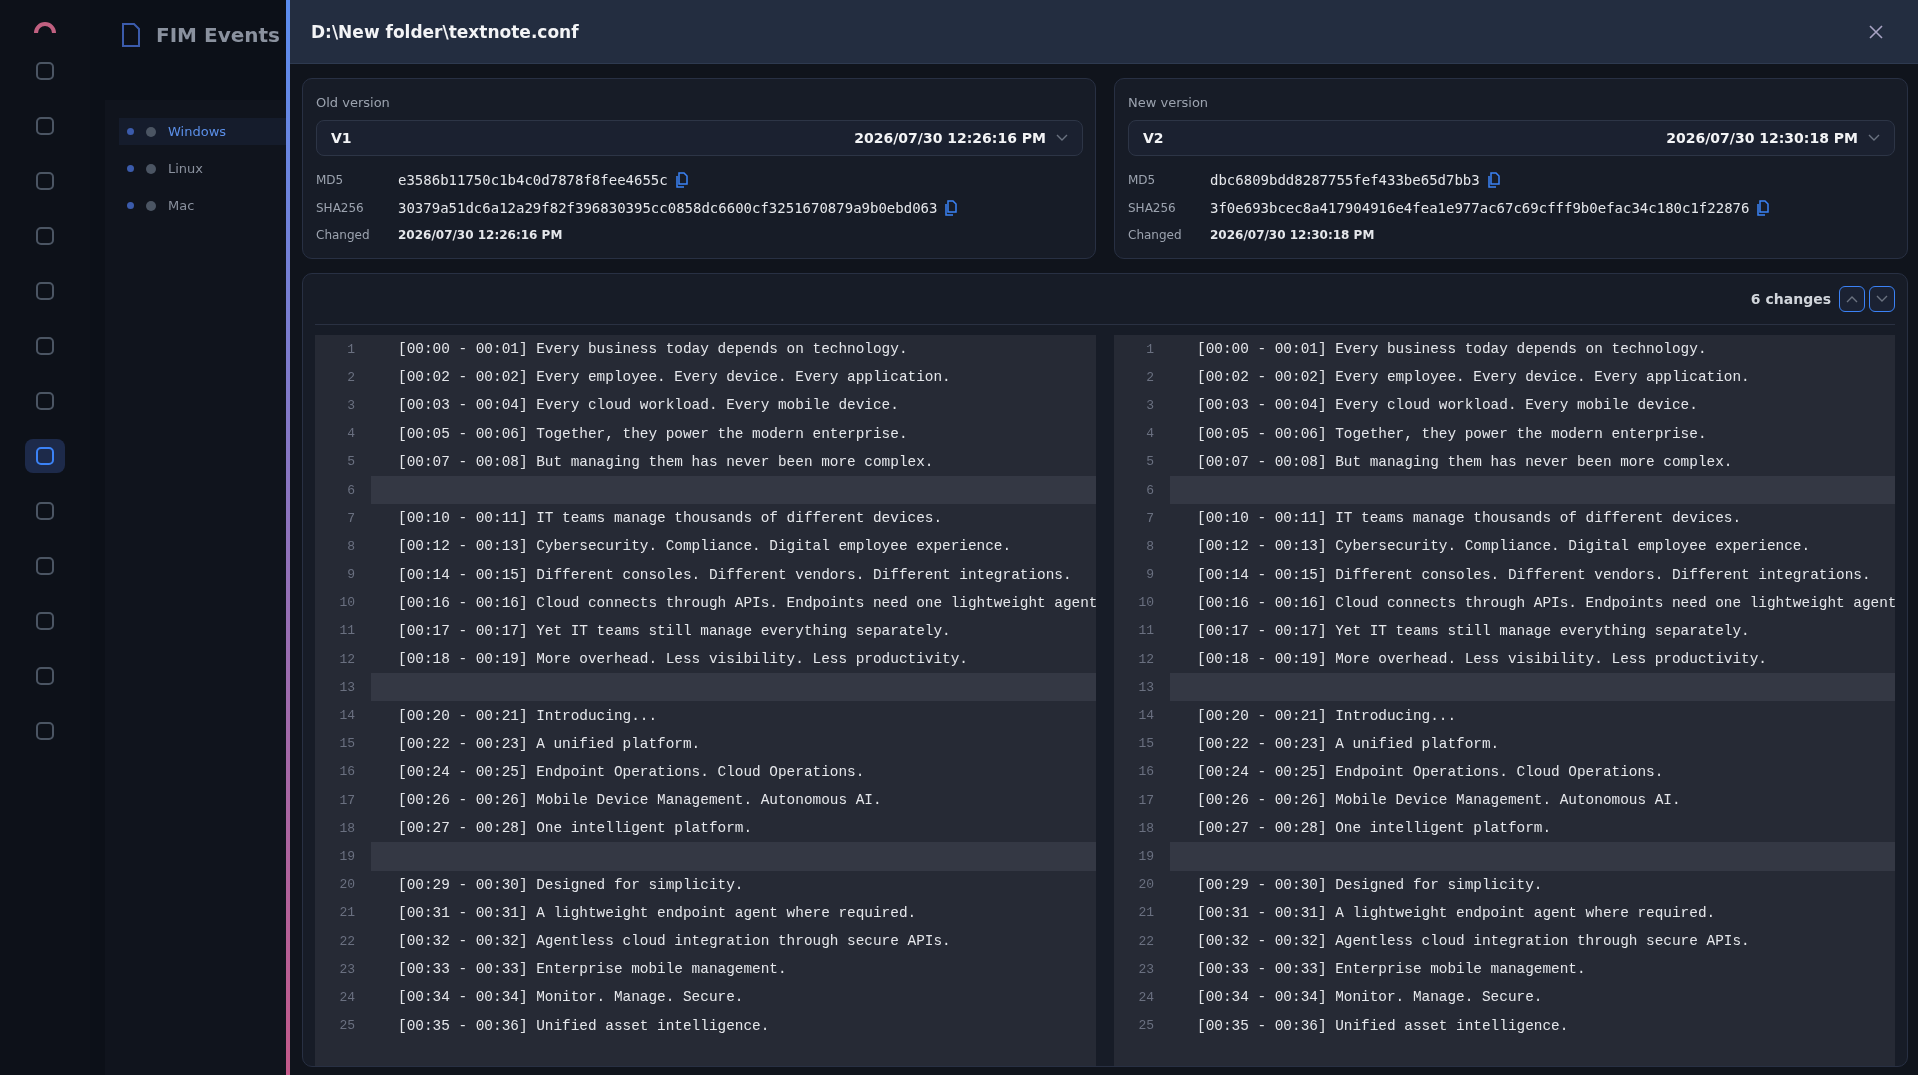 The image size is (1918, 1075). I want to click on dialog-title: D:\New folder\textnote.conf, so click(445, 31).